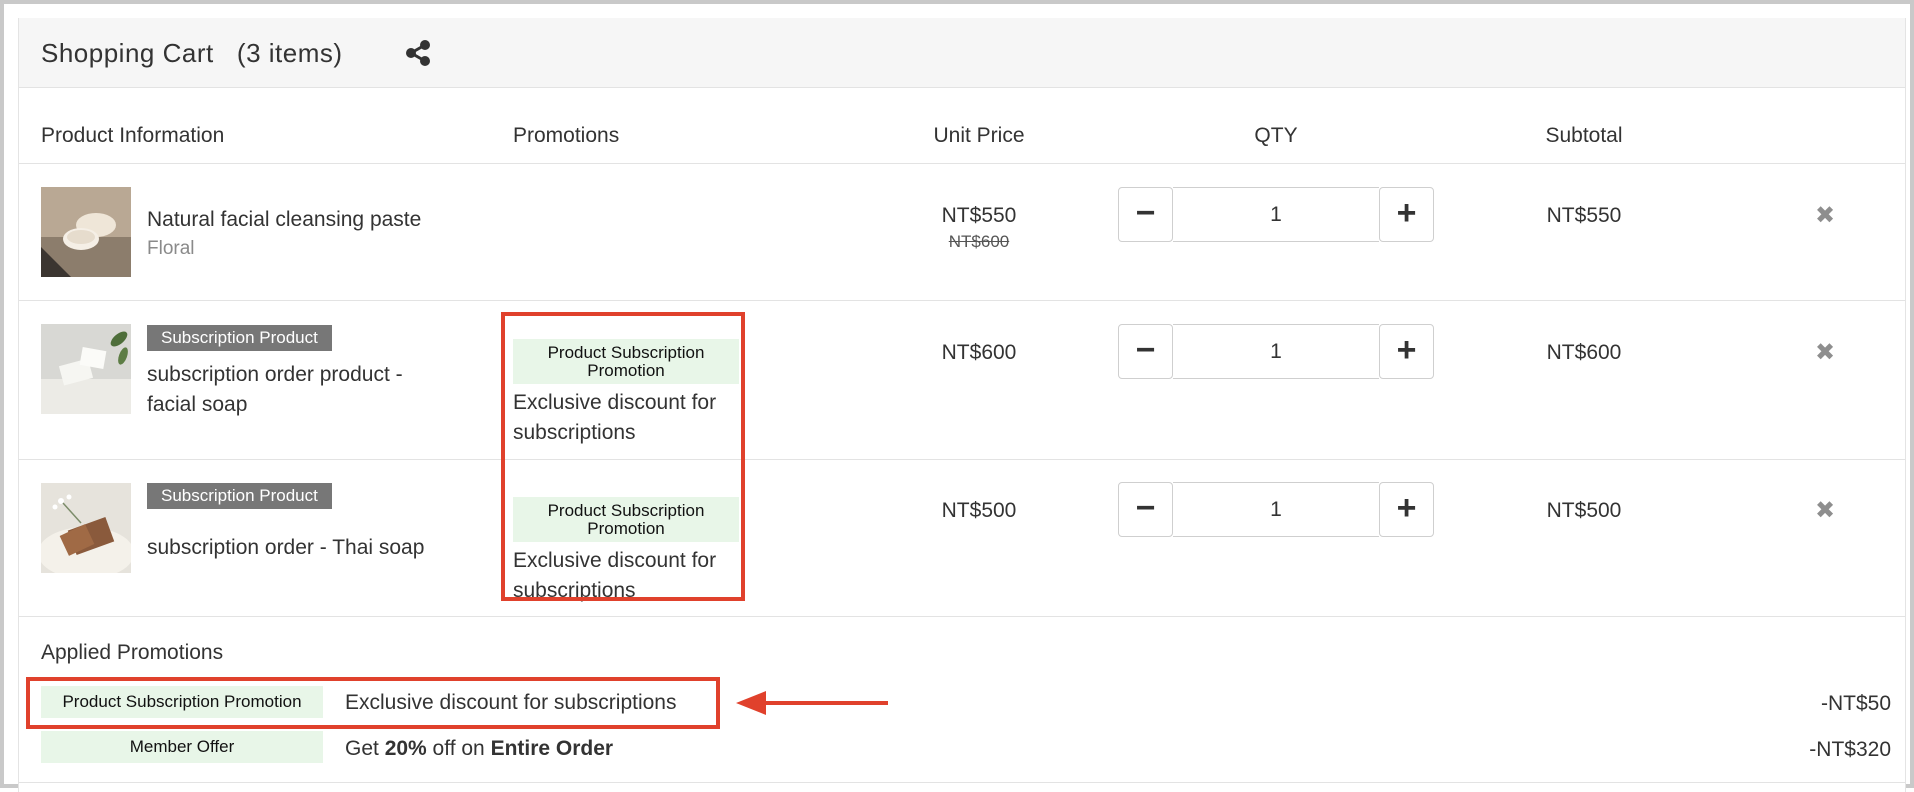 This screenshot has width=1914, height=792. What do you see at coordinates (979, 510) in the screenshot?
I see `unit-price: NT$500` at bounding box center [979, 510].